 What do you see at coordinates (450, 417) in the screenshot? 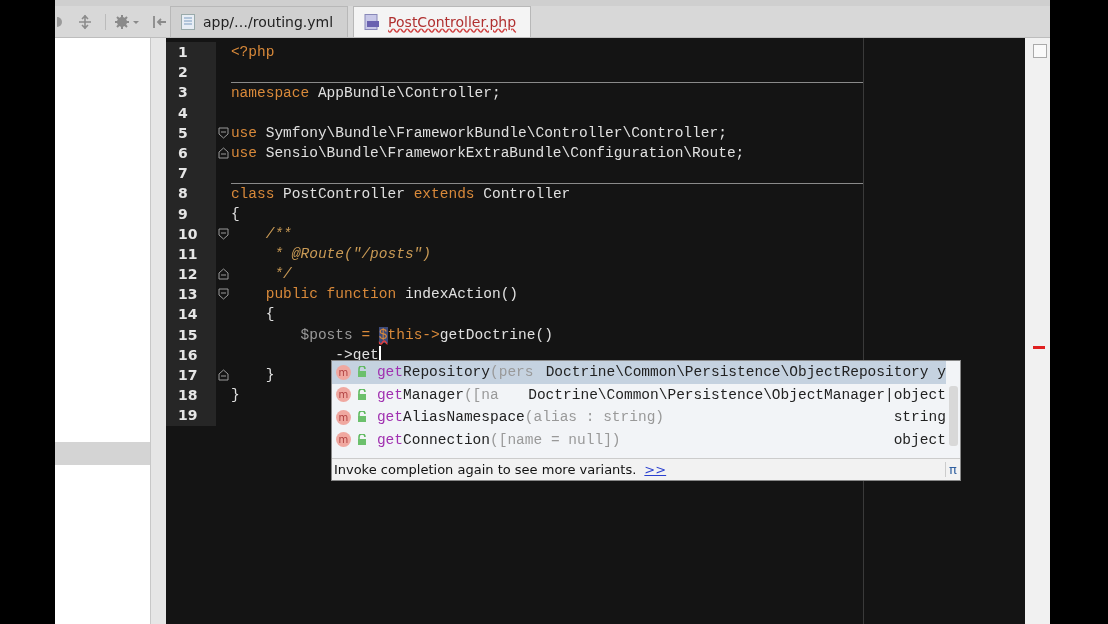
I see `method-name: getAliasNamespace` at bounding box center [450, 417].